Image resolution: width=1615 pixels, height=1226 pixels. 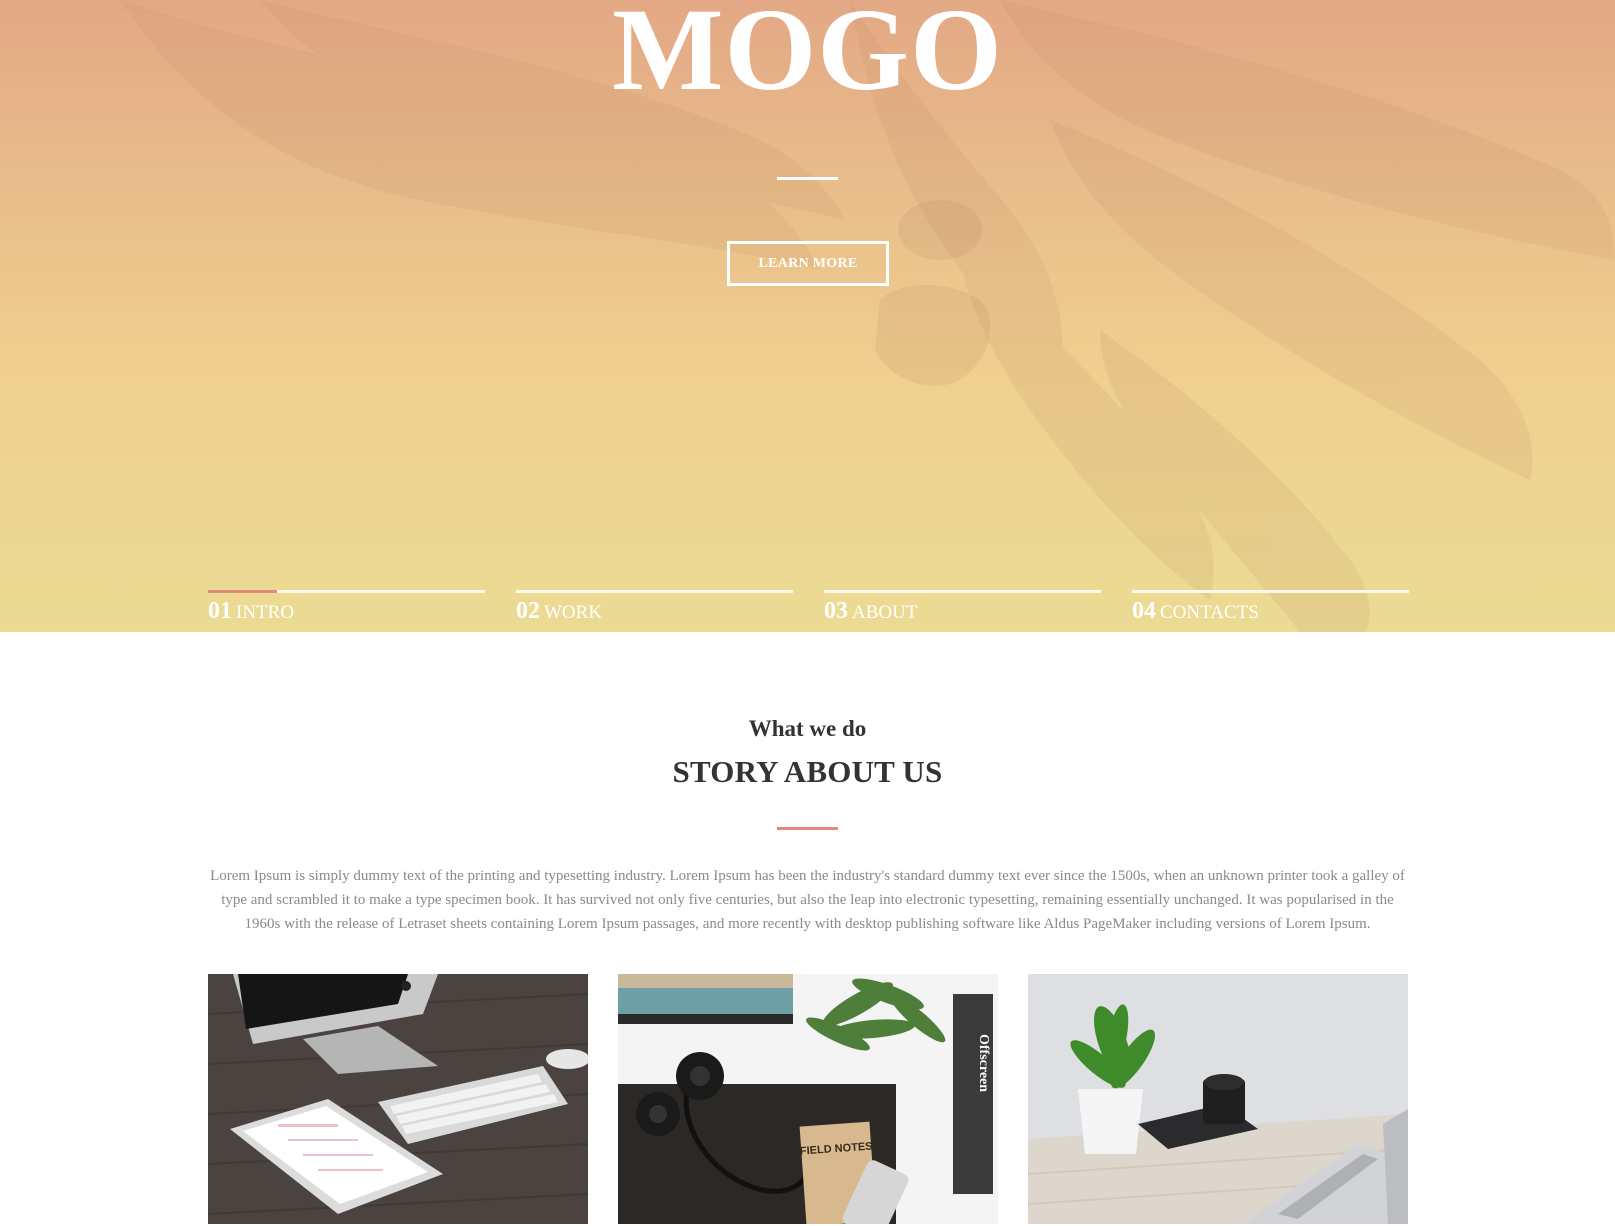 I want to click on desk-headphones-photo: Offscreen FIELD NOTES, so click(x=808, y=1099).